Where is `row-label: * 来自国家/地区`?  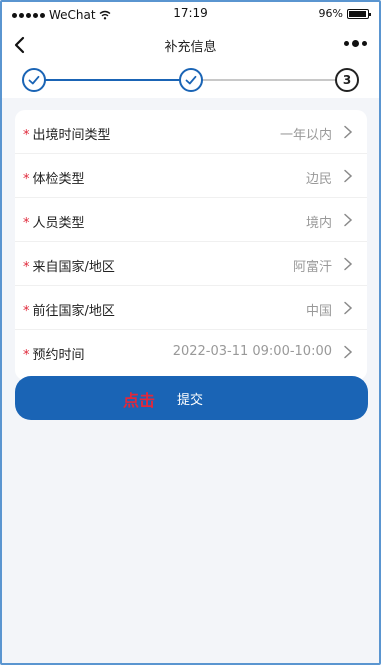 row-label: * 来自国家/地区 is located at coordinates (69, 265).